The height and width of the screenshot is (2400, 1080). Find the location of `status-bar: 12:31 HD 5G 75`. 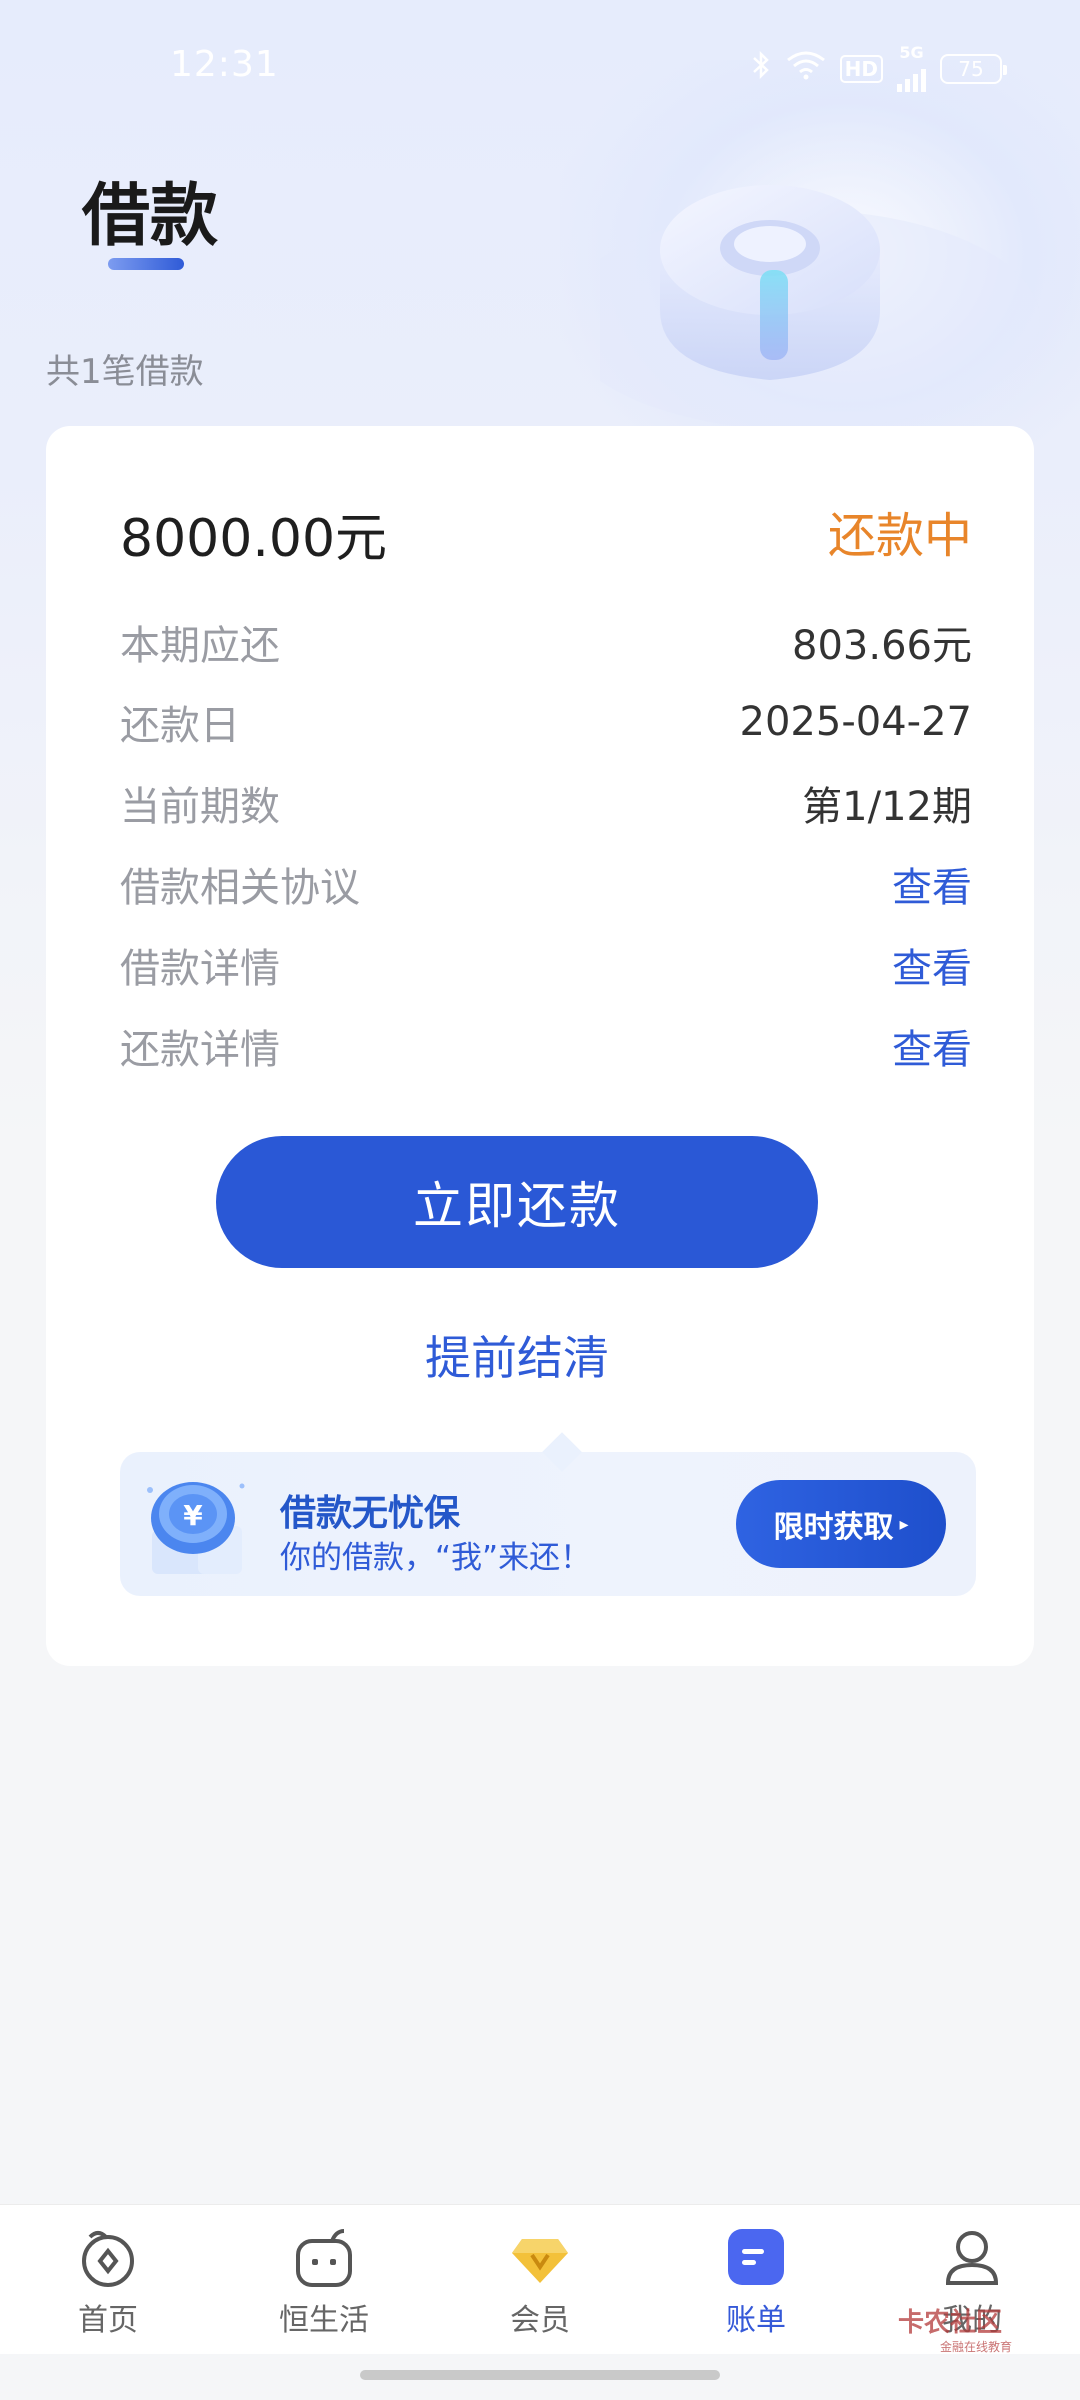

status-bar: 12:31 HD 5G 75 is located at coordinates (540, 70).